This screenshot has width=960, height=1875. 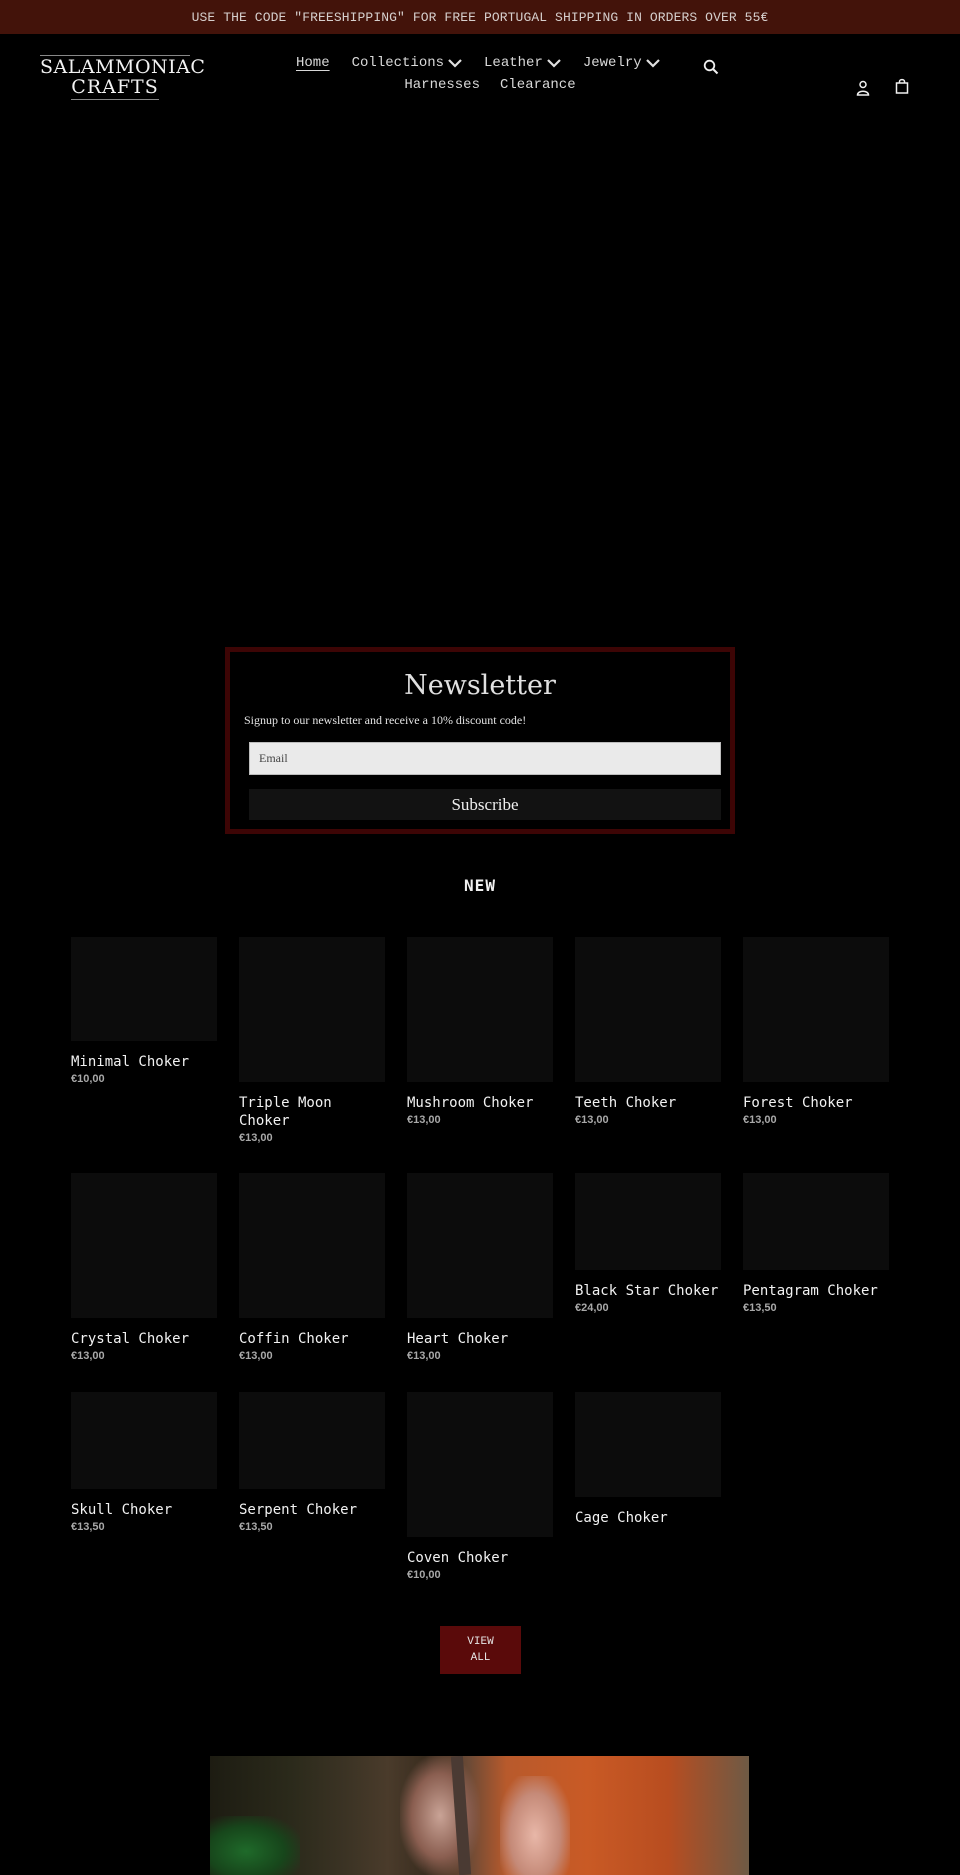 What do you see at coordinates (490, 85) in the screenshot?
I see `nav-row-2: Harnesses Clearance` at bounding box center [490, 85].